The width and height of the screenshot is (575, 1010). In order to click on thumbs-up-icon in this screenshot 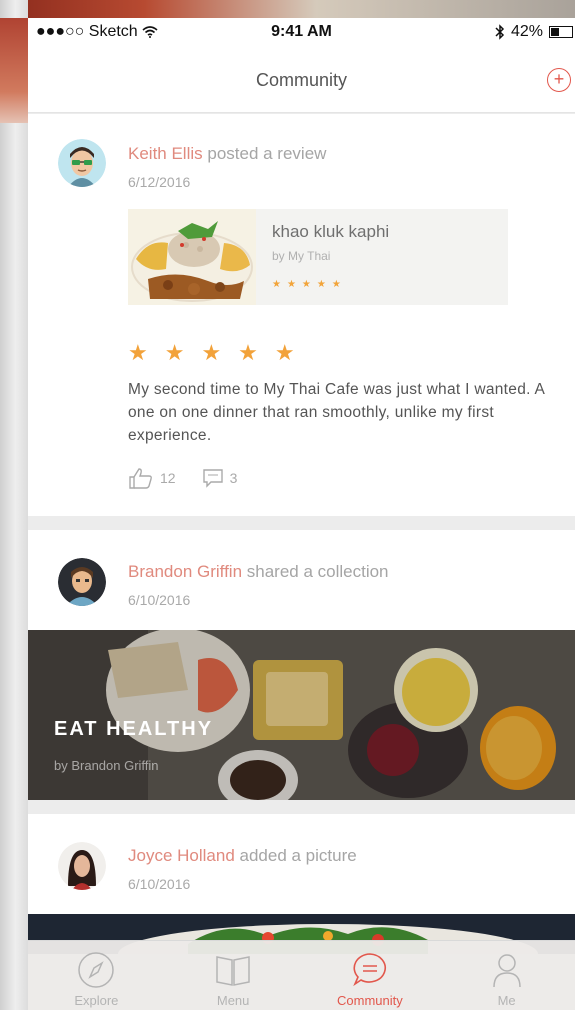, I will do `click(141, 478)`.